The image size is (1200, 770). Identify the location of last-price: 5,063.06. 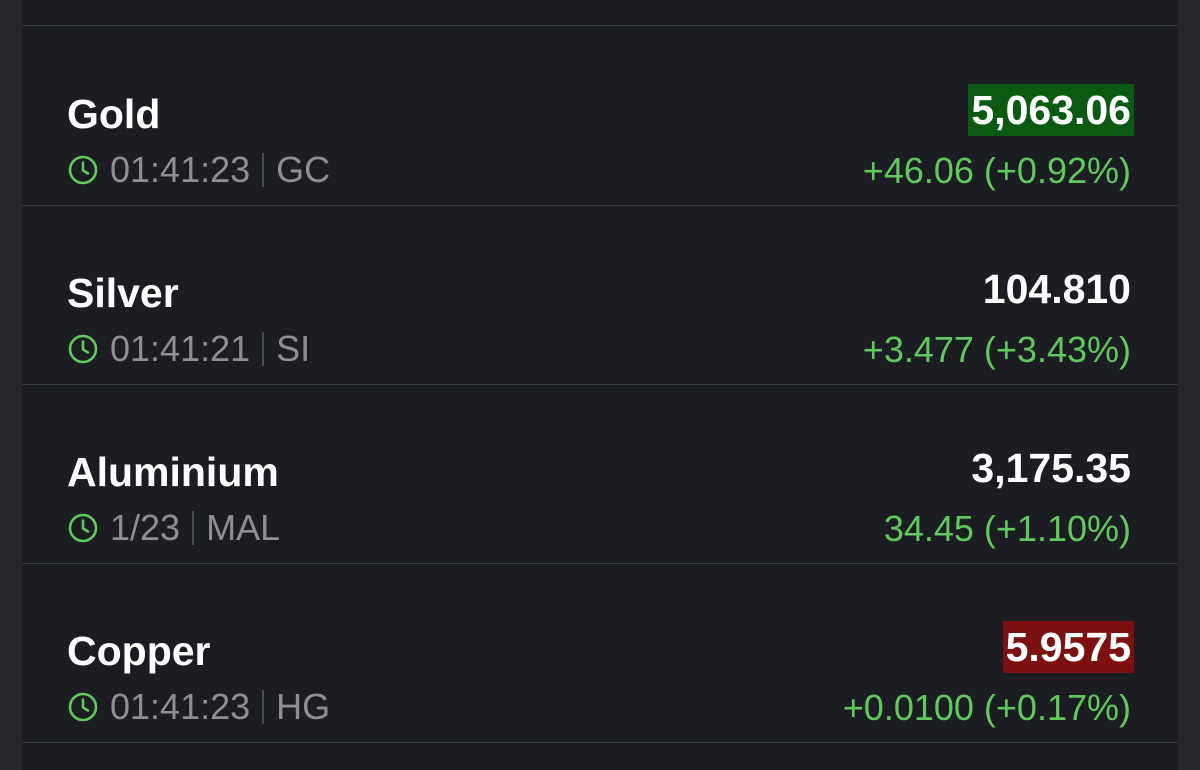
(1051, 110).